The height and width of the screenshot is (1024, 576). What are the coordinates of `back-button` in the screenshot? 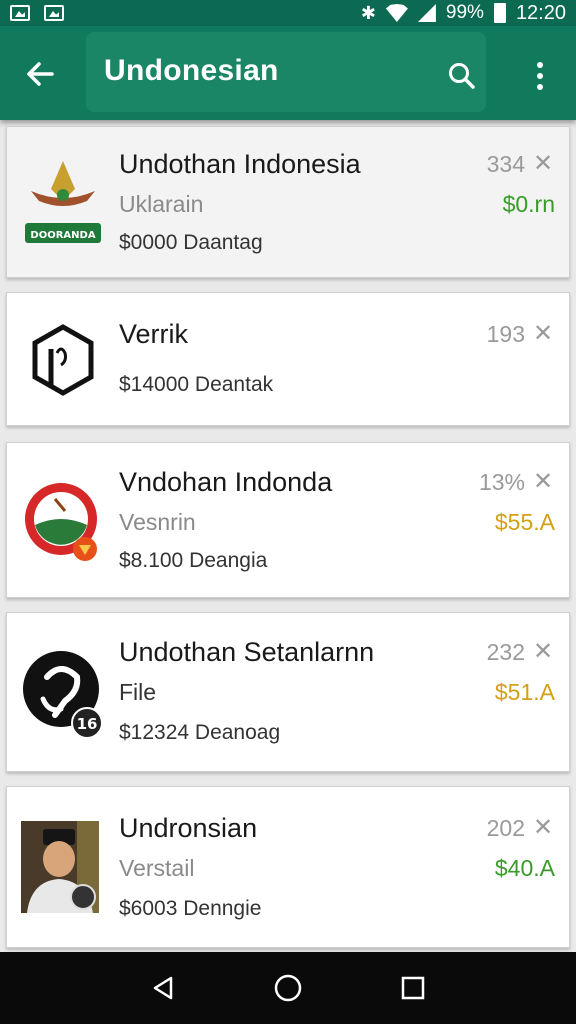 It's located at (40, 74).